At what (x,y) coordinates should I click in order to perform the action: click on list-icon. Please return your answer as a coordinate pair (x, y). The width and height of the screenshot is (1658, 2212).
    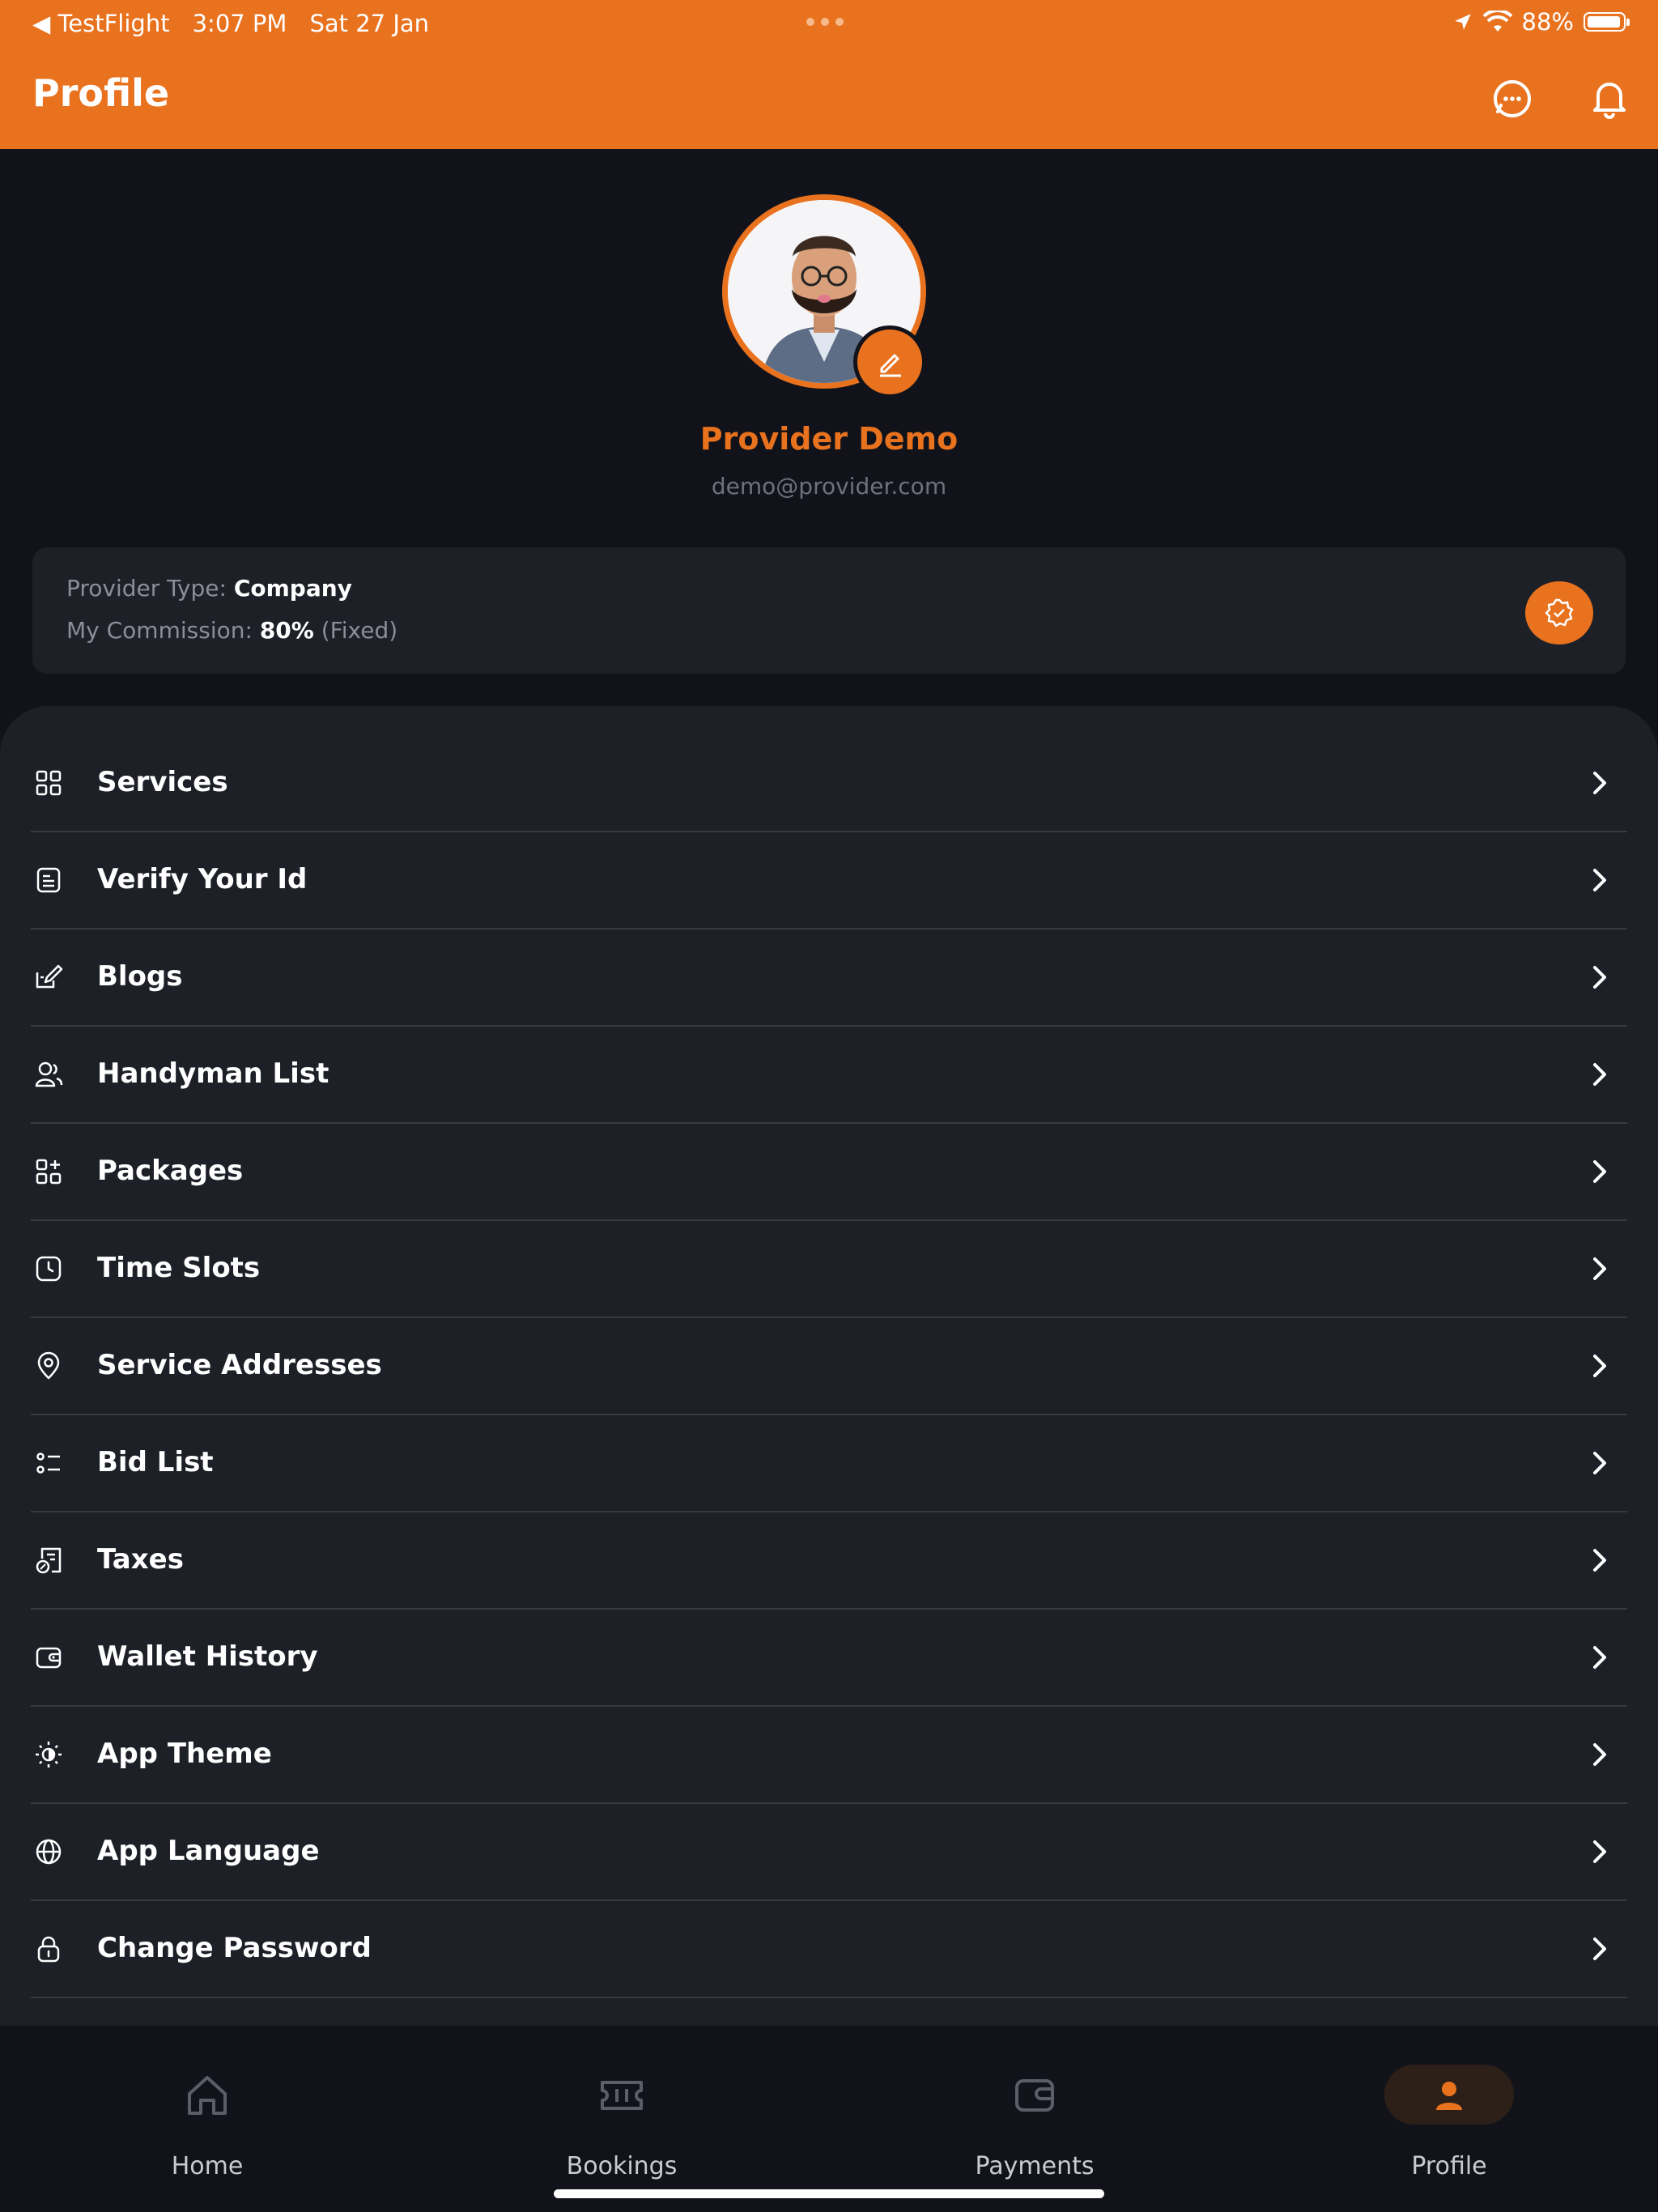
    Looking at the image, I should click on (48, 1464).